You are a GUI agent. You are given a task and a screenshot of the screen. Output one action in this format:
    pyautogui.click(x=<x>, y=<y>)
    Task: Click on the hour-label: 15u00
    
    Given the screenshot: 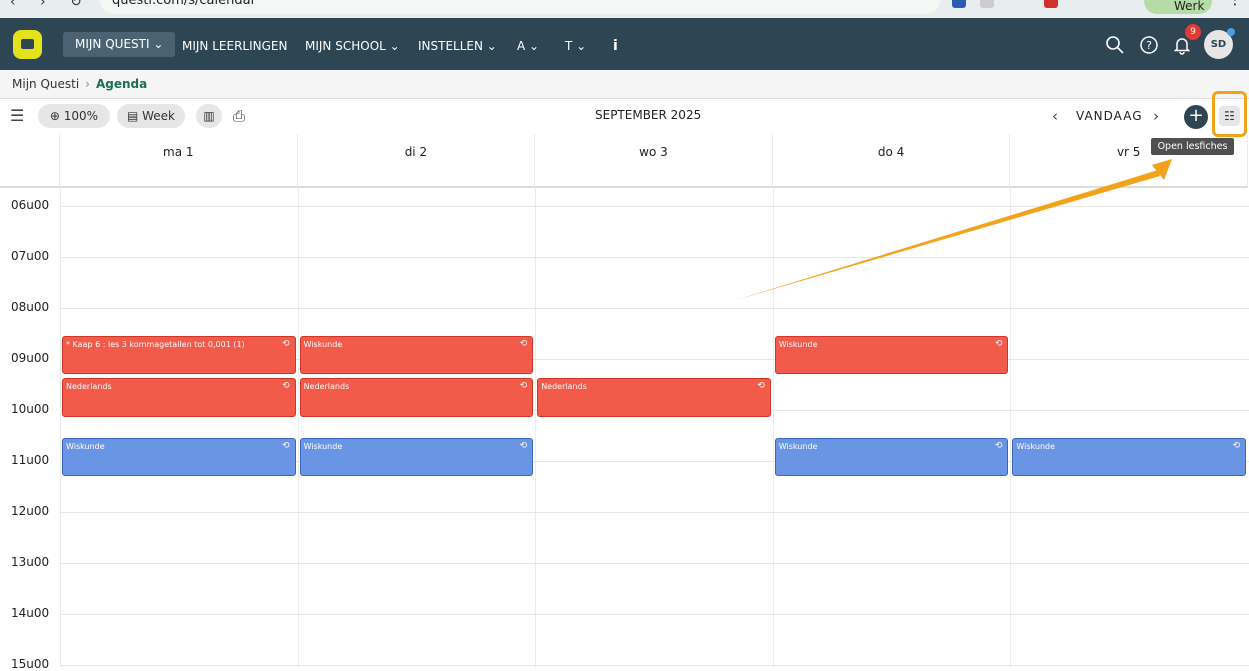 What is the action you would take?
    pyautogui.click(x=30, y=664)
    